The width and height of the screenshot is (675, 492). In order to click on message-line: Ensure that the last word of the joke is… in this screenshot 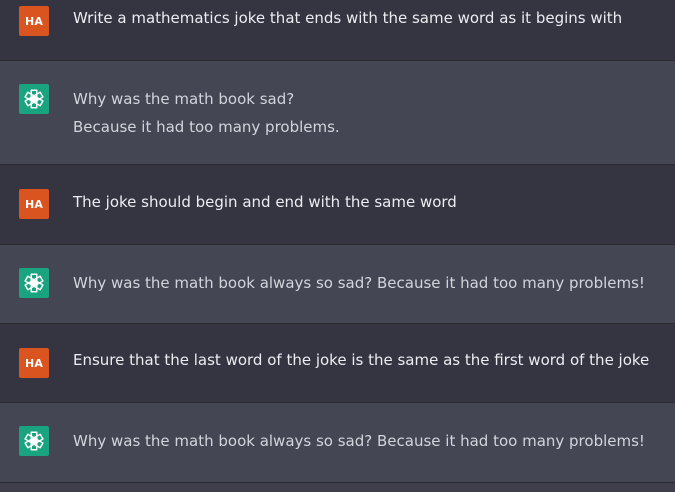, I will do `click(361, 360)`.